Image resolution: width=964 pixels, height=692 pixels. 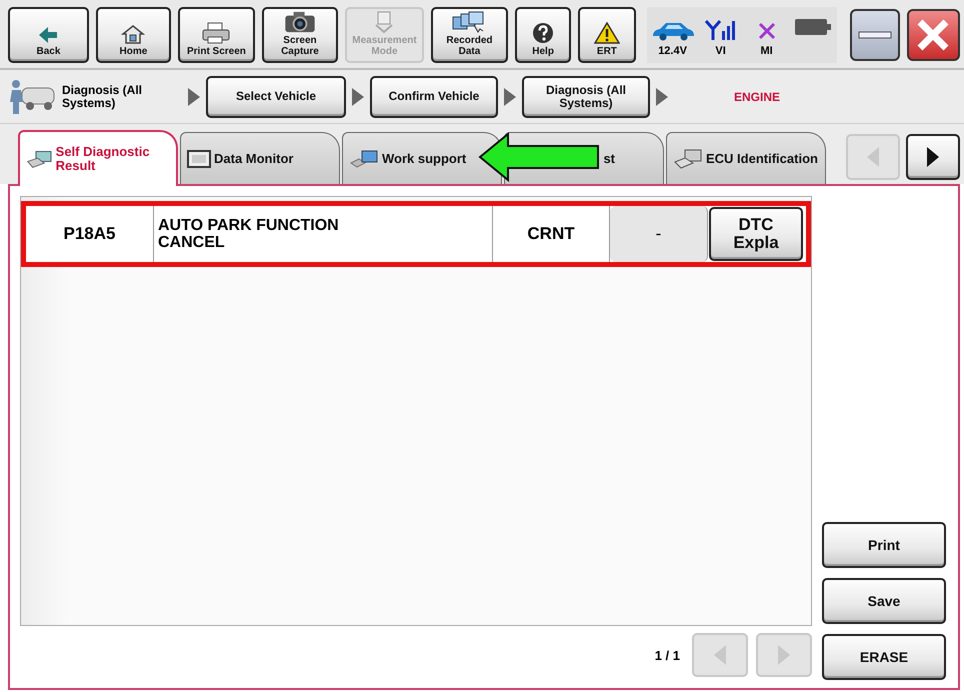 I want to click on minimize-button, so click(x=875, y=35).